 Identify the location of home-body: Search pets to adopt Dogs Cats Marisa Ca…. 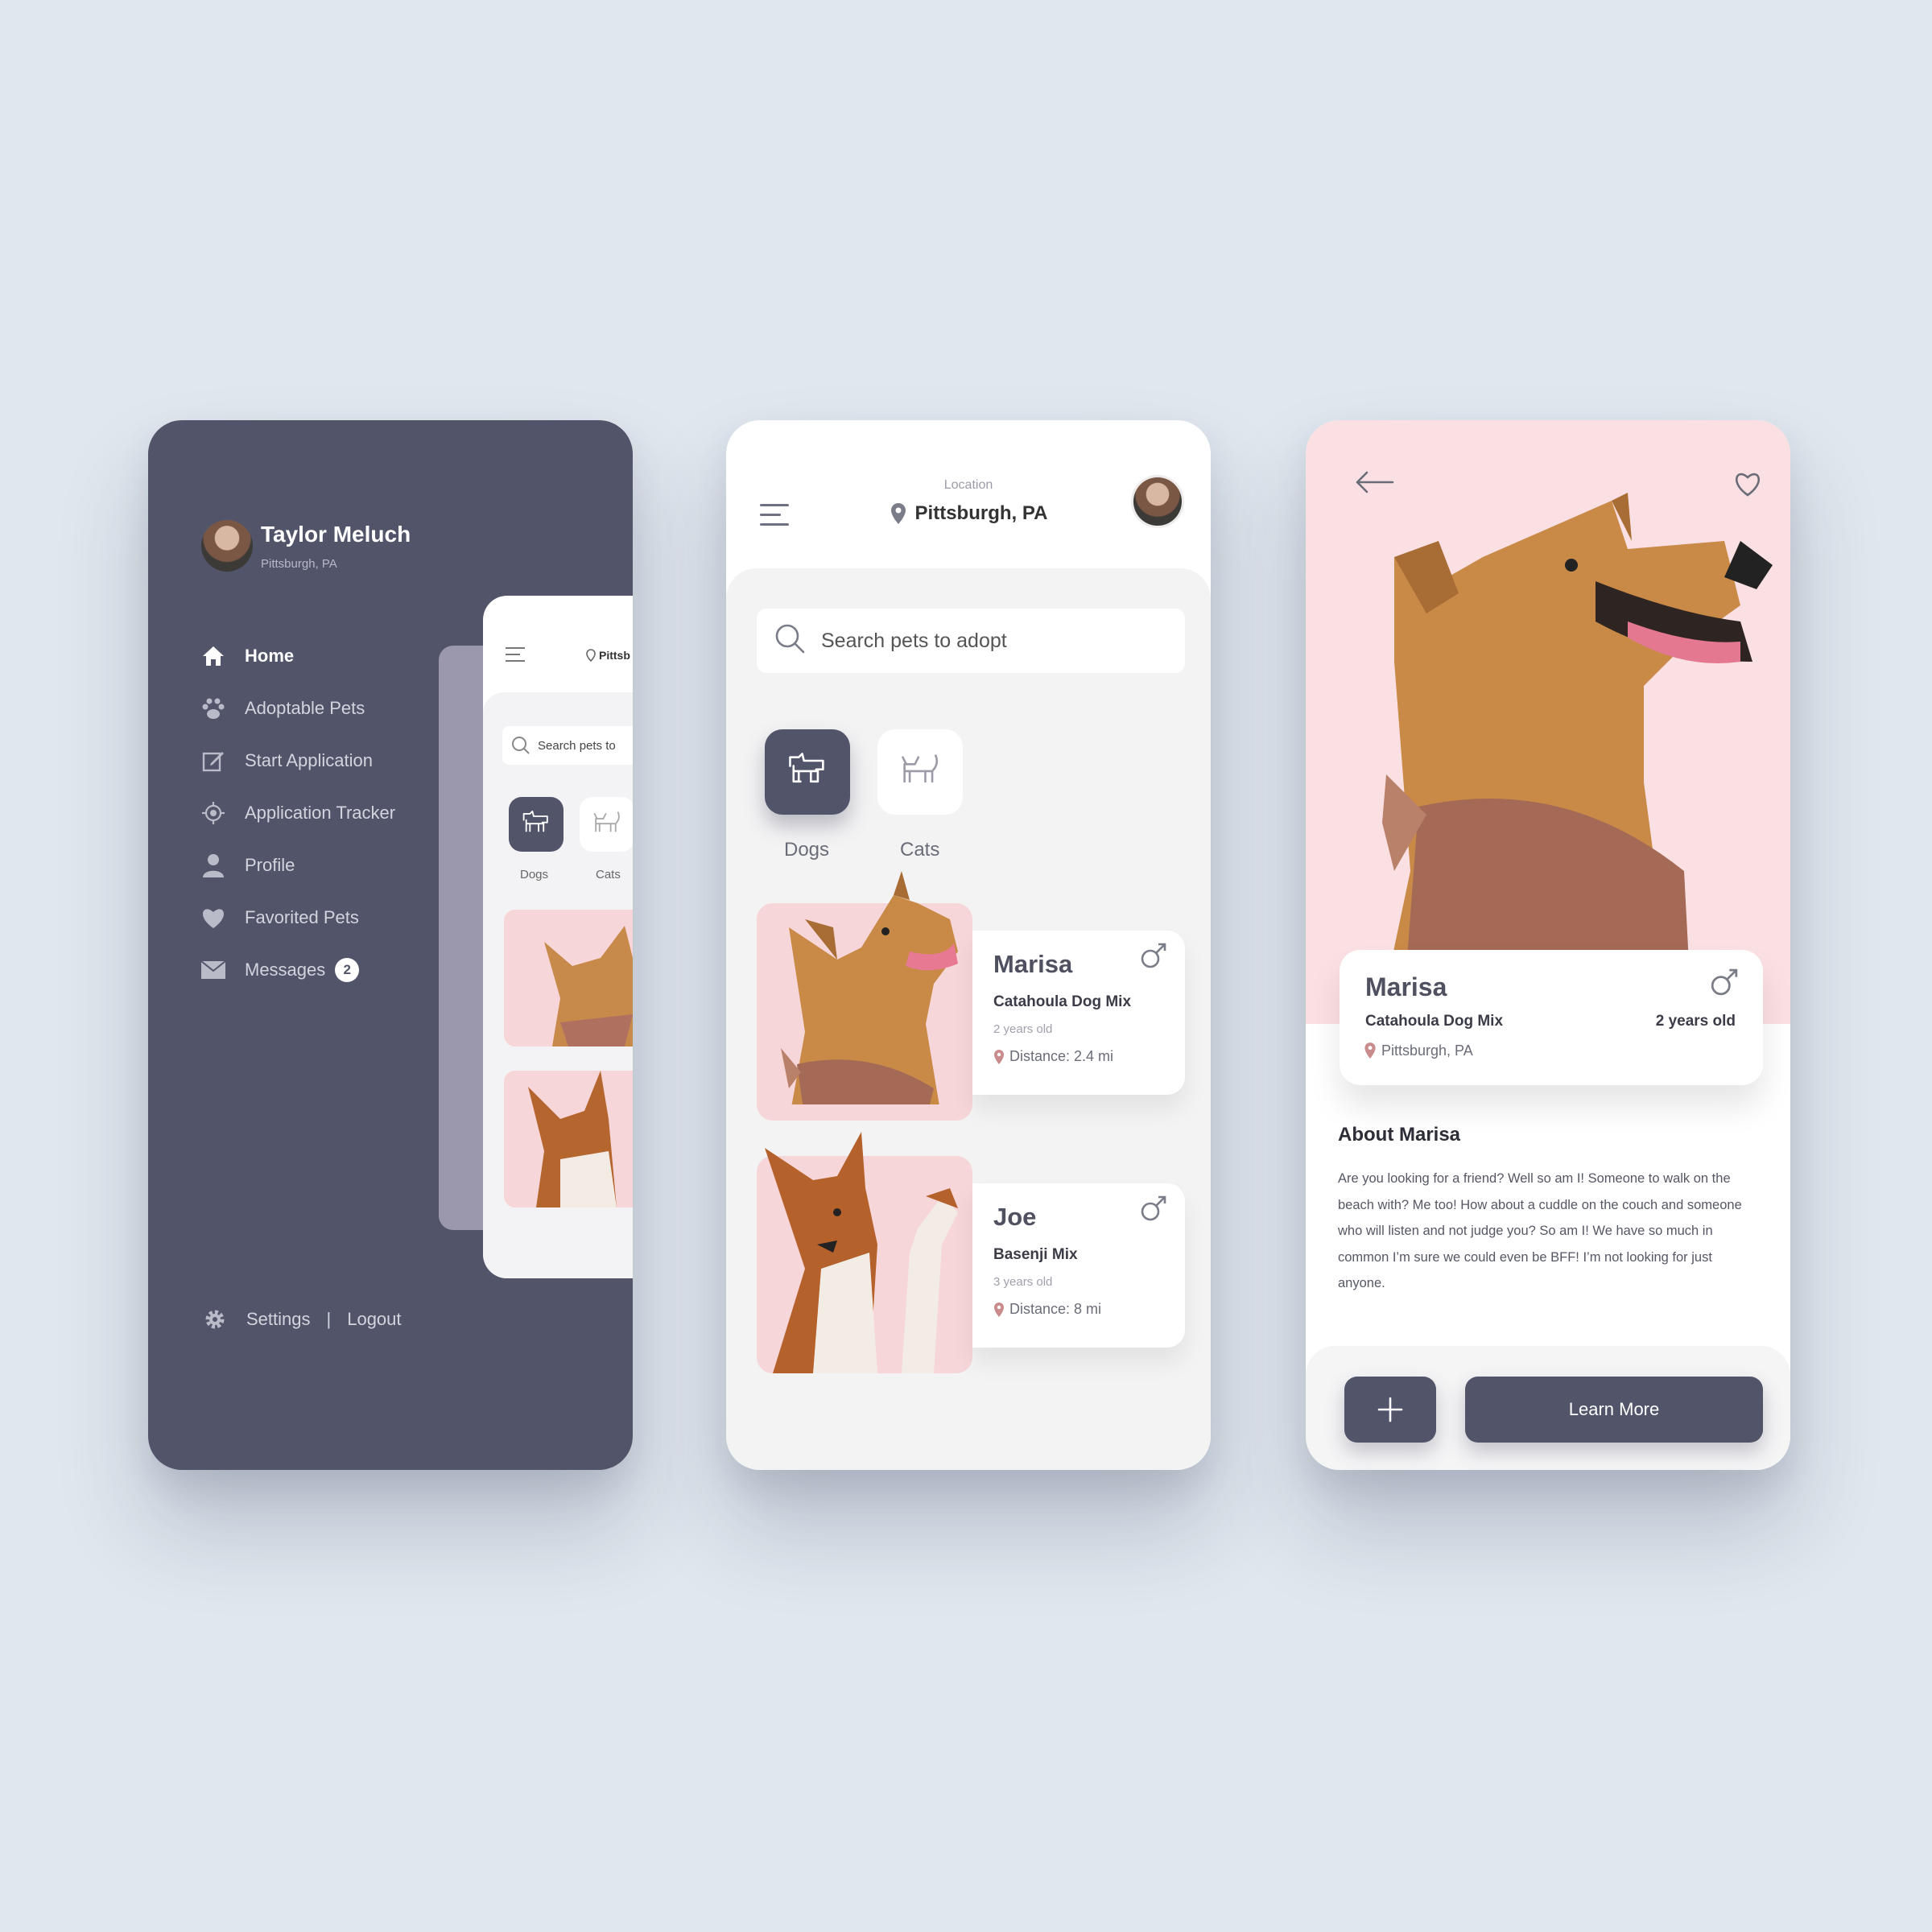
(968, 1019).